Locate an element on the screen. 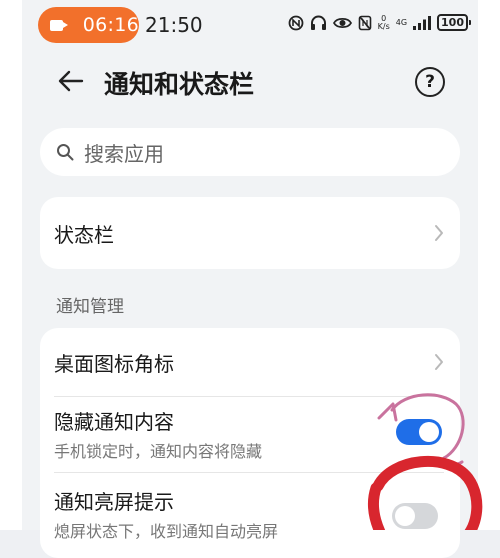 The width and height of the screenshot is (500, 558). status-bar-card: 状态栏 is located at coordinates (250, 233).